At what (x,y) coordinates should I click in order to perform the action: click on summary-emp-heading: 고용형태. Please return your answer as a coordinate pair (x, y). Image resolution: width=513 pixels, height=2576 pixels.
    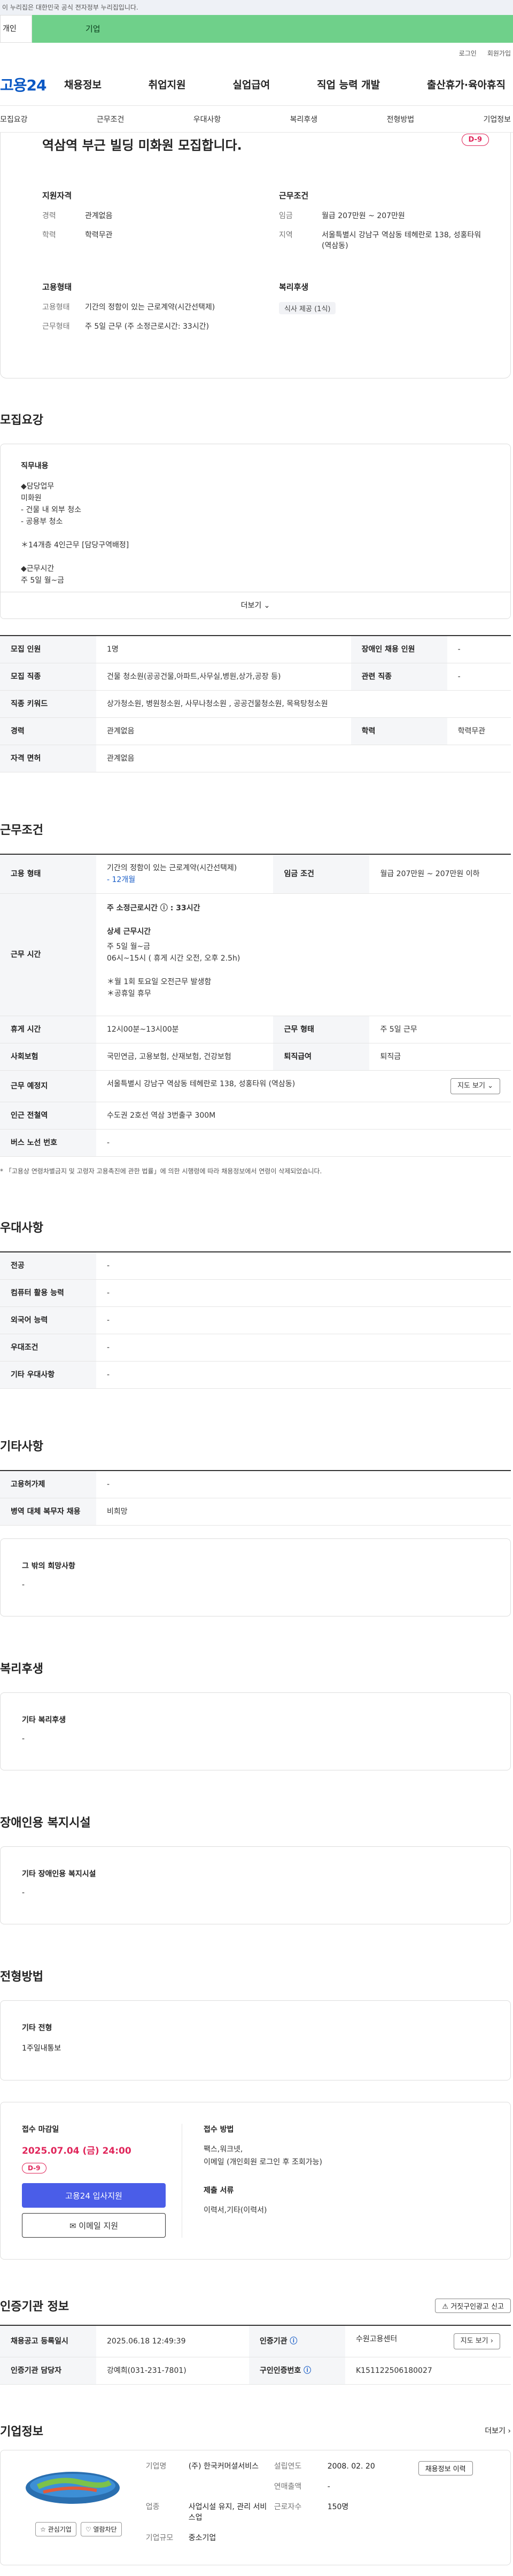
    Looking at the image, I should click on (57, 287).